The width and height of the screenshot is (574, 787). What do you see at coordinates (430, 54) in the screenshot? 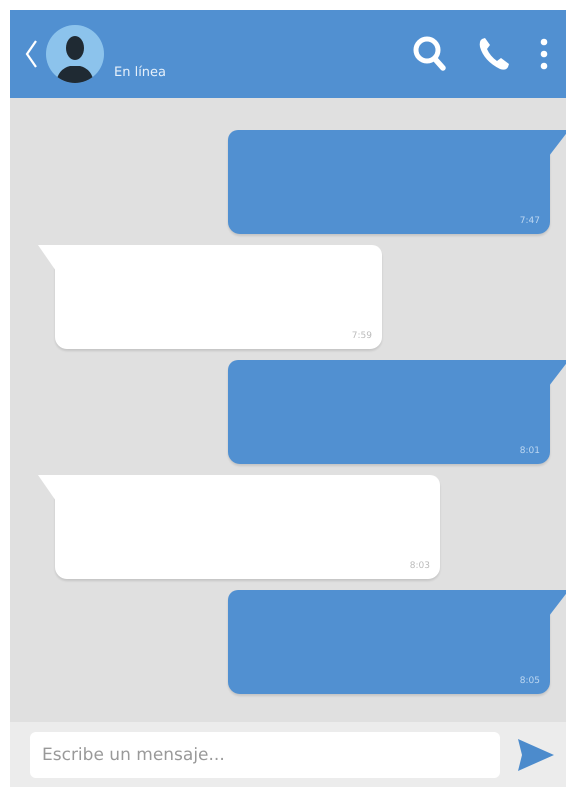
I see `search-button` at bounding box center [430, 54].